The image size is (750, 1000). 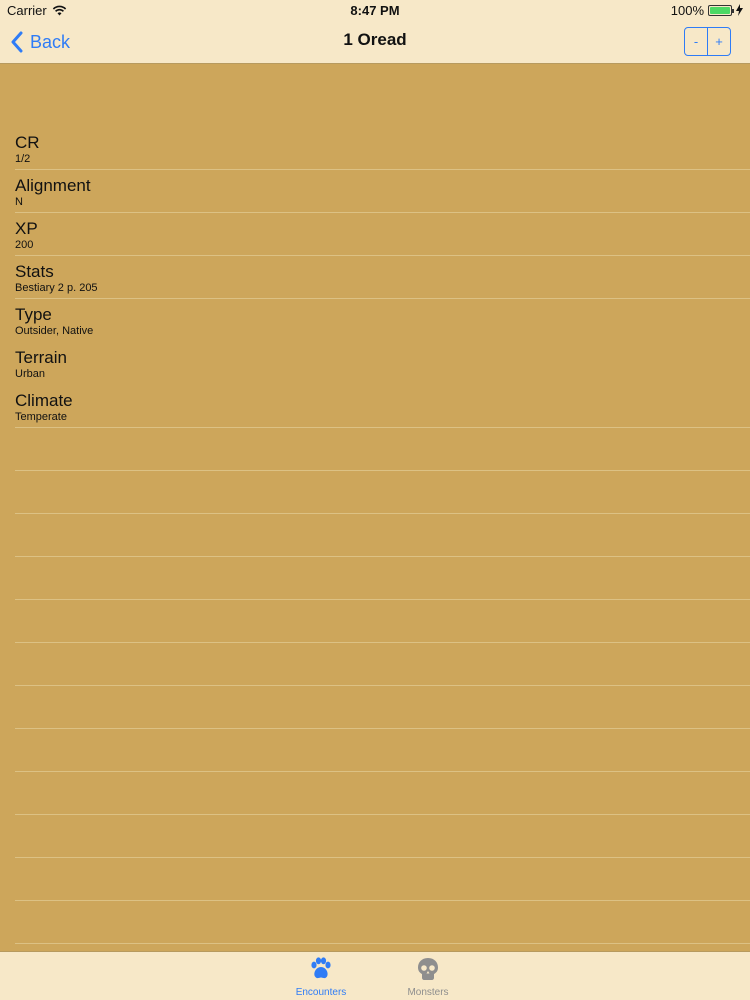 I want to click on increment-button: +, so click(x=718, y=41).